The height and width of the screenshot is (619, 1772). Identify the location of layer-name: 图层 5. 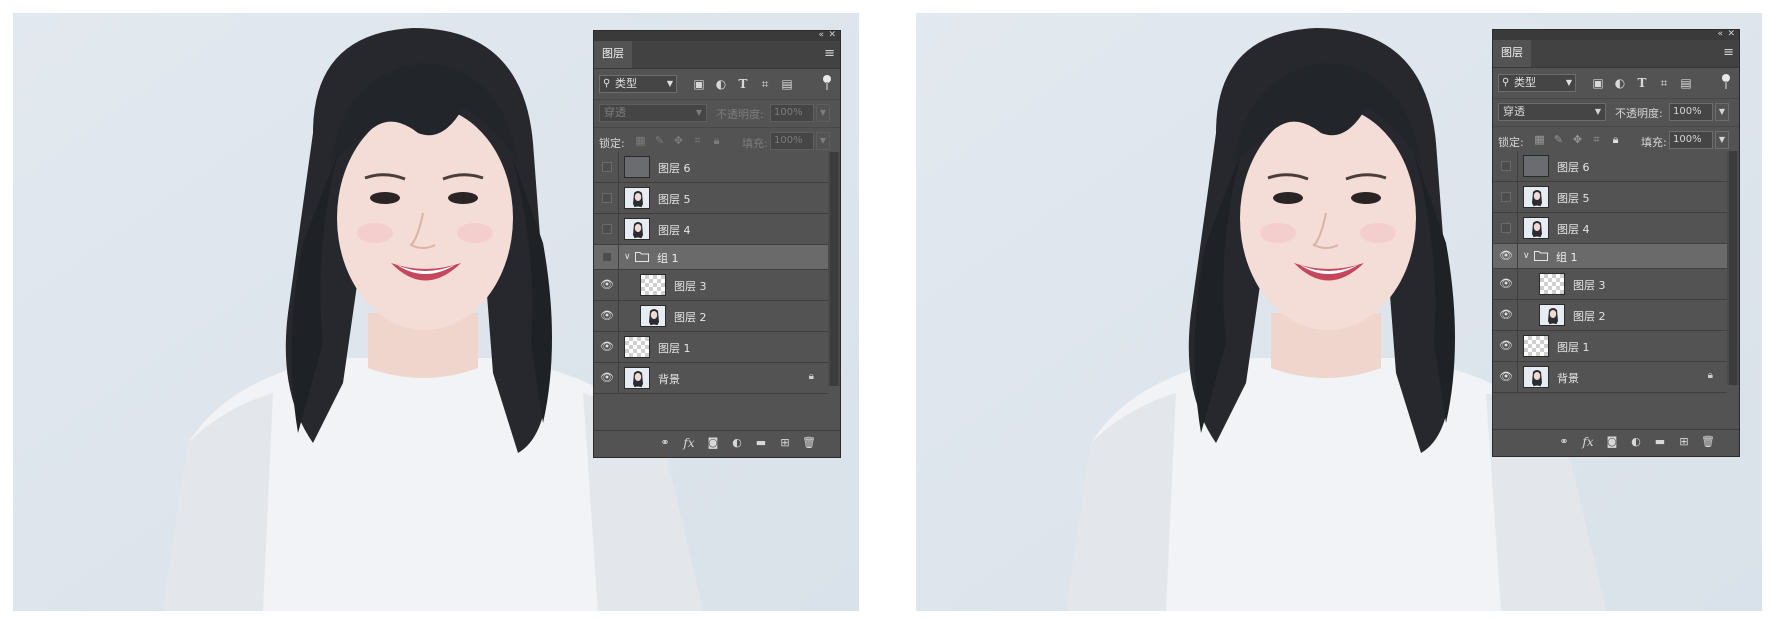
(1573, 198).